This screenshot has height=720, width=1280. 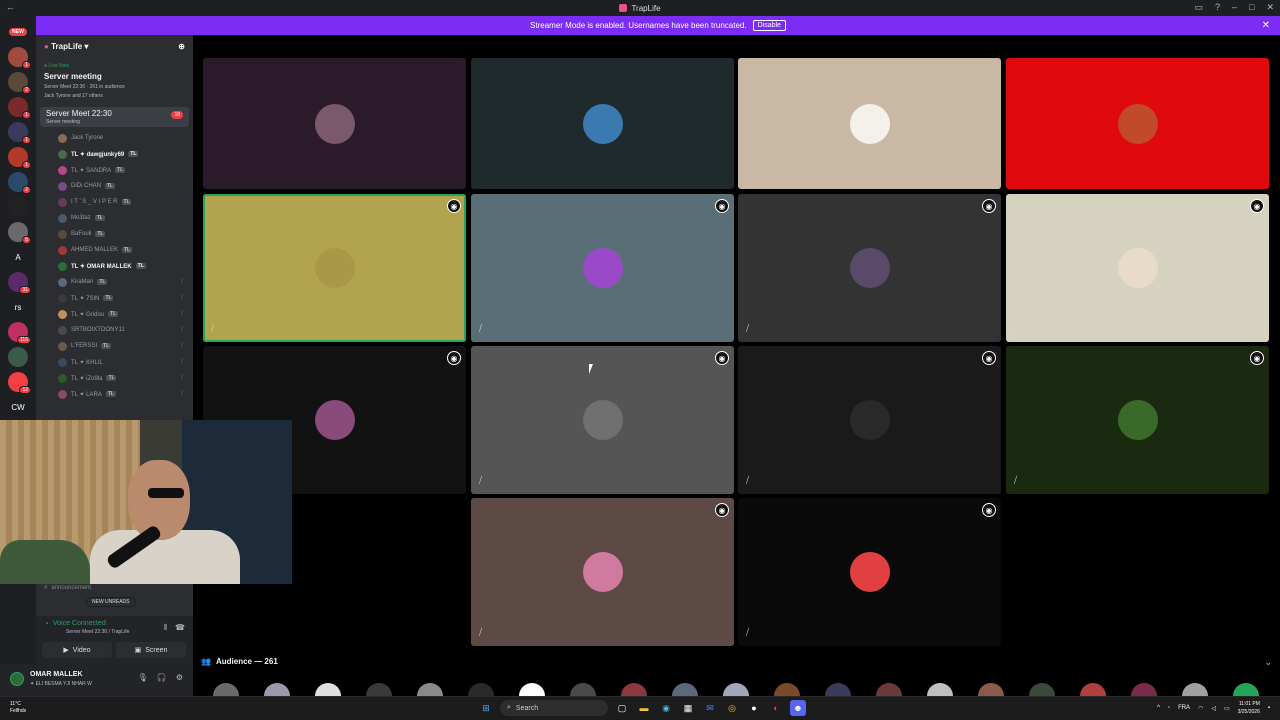 What do you see at coordinates (162, 677) in the screenshot?
I see `headphones-icon: 🎧` at bounding box center [162, 677].